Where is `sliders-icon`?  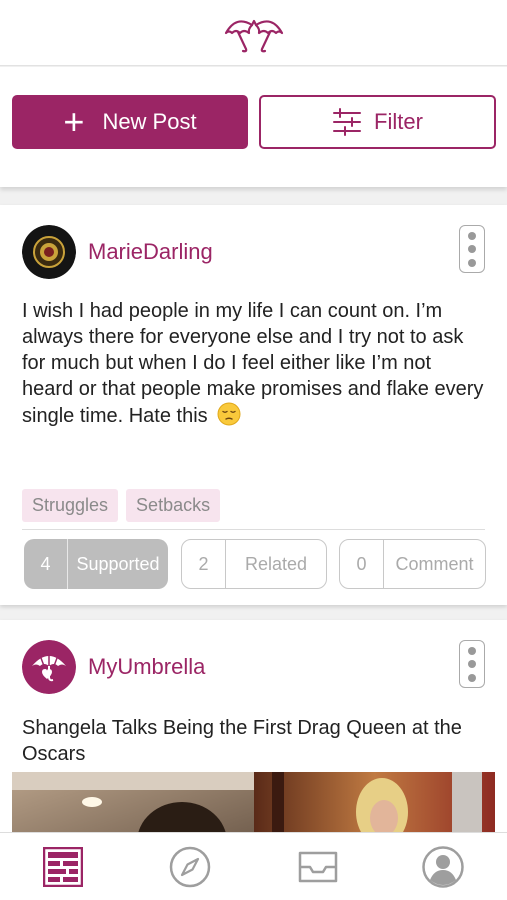 sliders-icon is located at coordinates (347, 122).